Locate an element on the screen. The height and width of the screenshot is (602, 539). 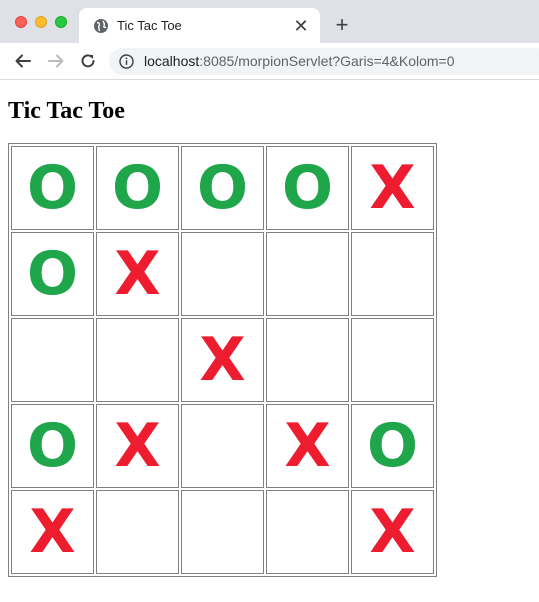
arrow-right-icon is located at coordinates (56, 61).